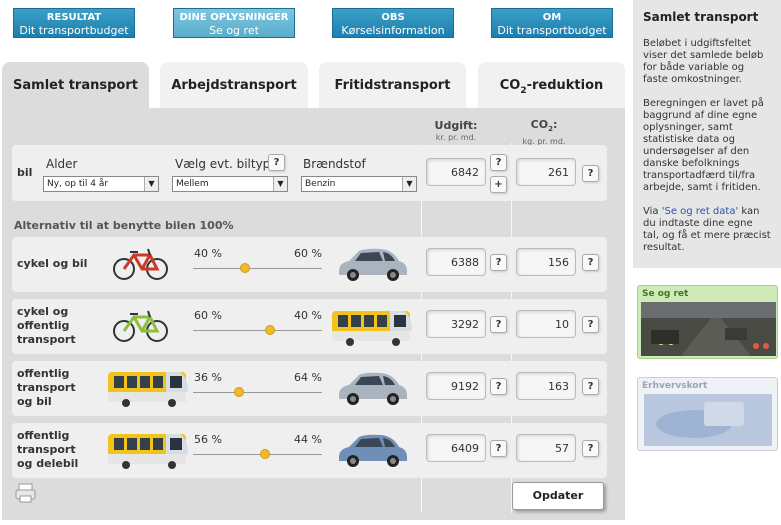 This screenshot has height=525, width=781. I want to click on sidebar-title: Samlet transport, so click(701, 17).